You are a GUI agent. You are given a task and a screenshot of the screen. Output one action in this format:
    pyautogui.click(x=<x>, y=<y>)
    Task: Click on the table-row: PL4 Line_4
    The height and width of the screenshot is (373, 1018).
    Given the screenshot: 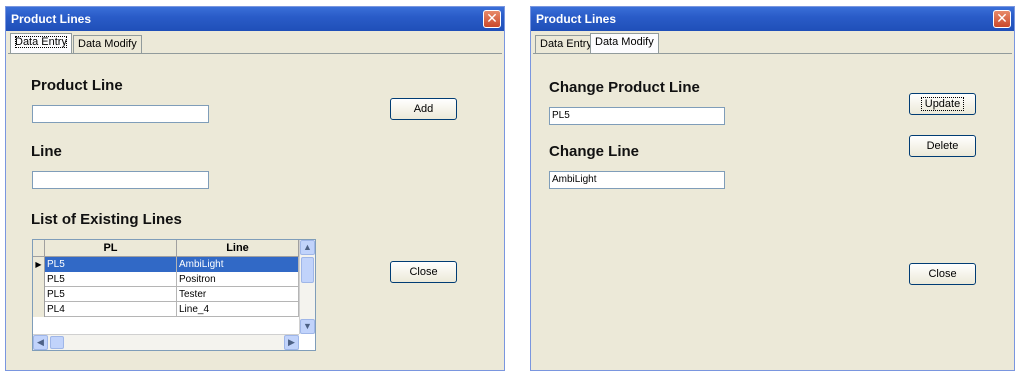 What is the action you would take?
    pyautogui.click(x=166, y=309)
    